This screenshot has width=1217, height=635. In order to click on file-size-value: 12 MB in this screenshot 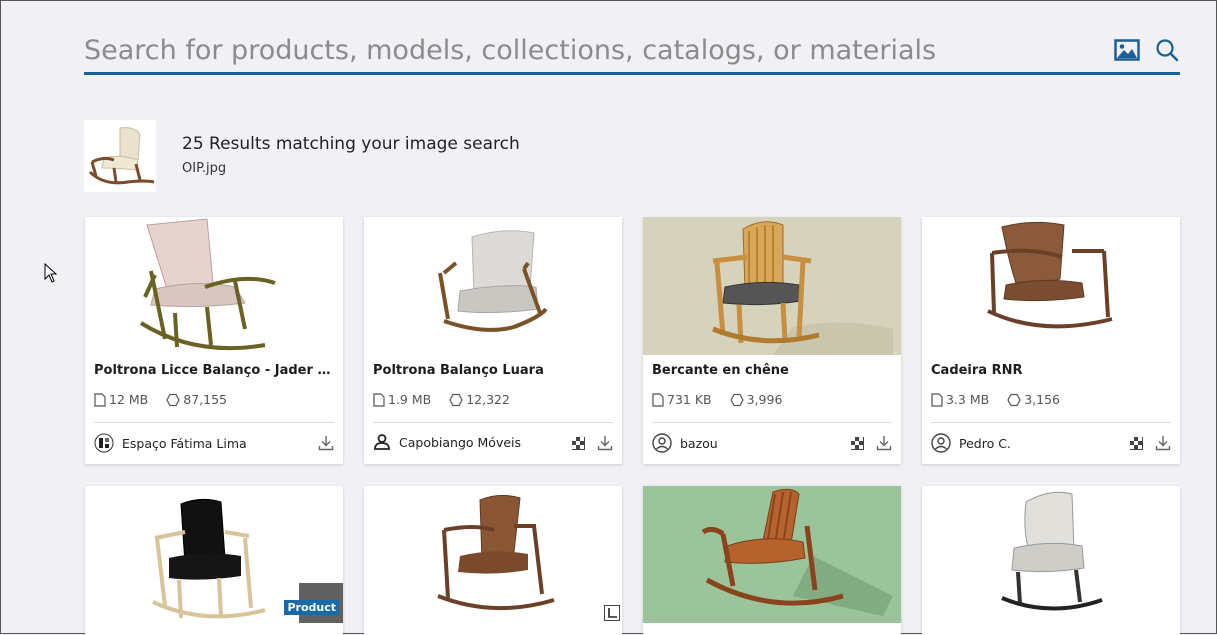, I will do `click(129, 399)`.